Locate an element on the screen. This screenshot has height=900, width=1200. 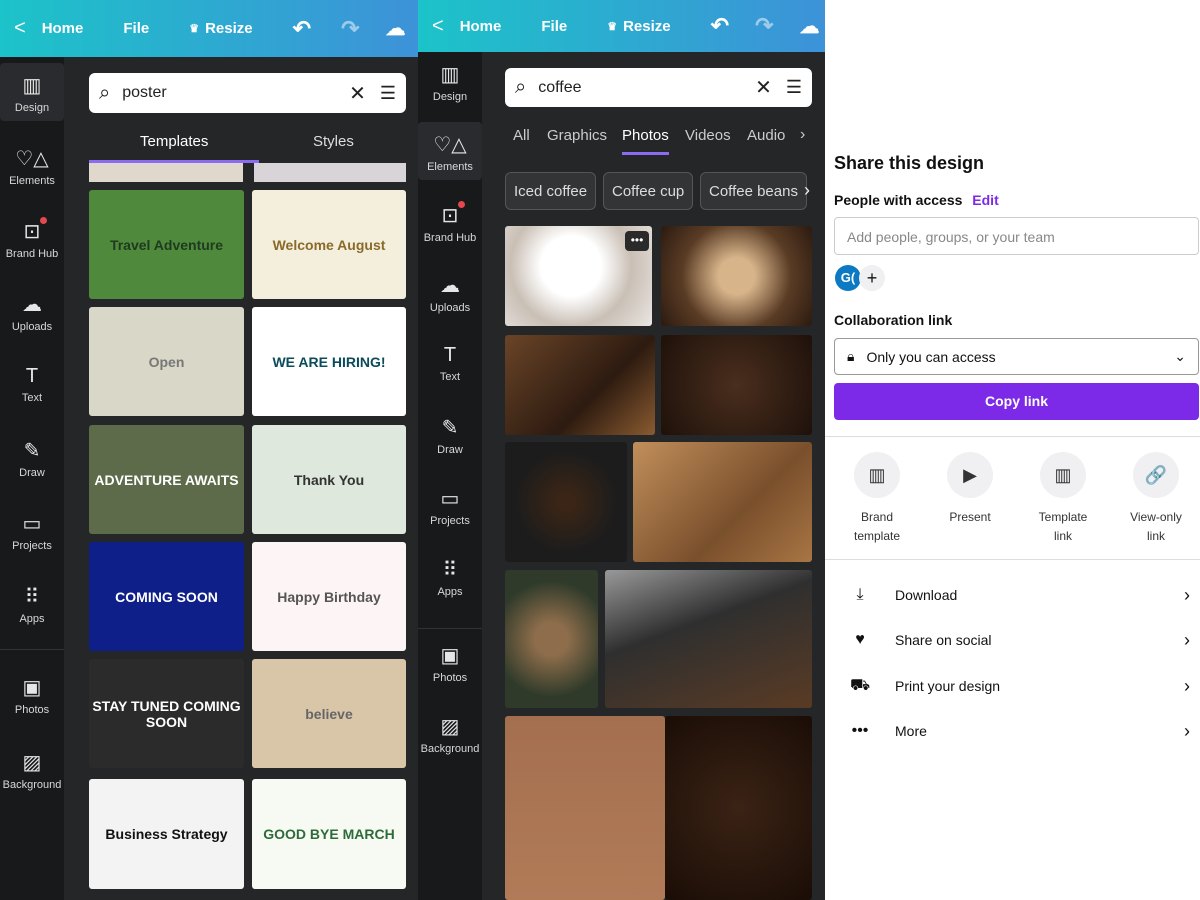
template-thumbnail: COMING SOON is located at coordinates (166, 596).